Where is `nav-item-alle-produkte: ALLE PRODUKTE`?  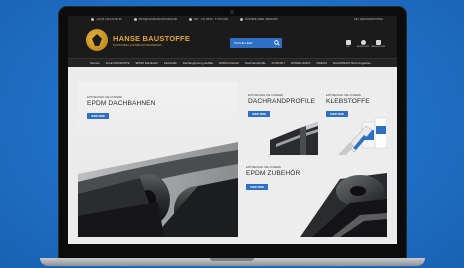 nav-item-alle-produkte: ALLE PRODUKTE is located at coordinates (118, 63).